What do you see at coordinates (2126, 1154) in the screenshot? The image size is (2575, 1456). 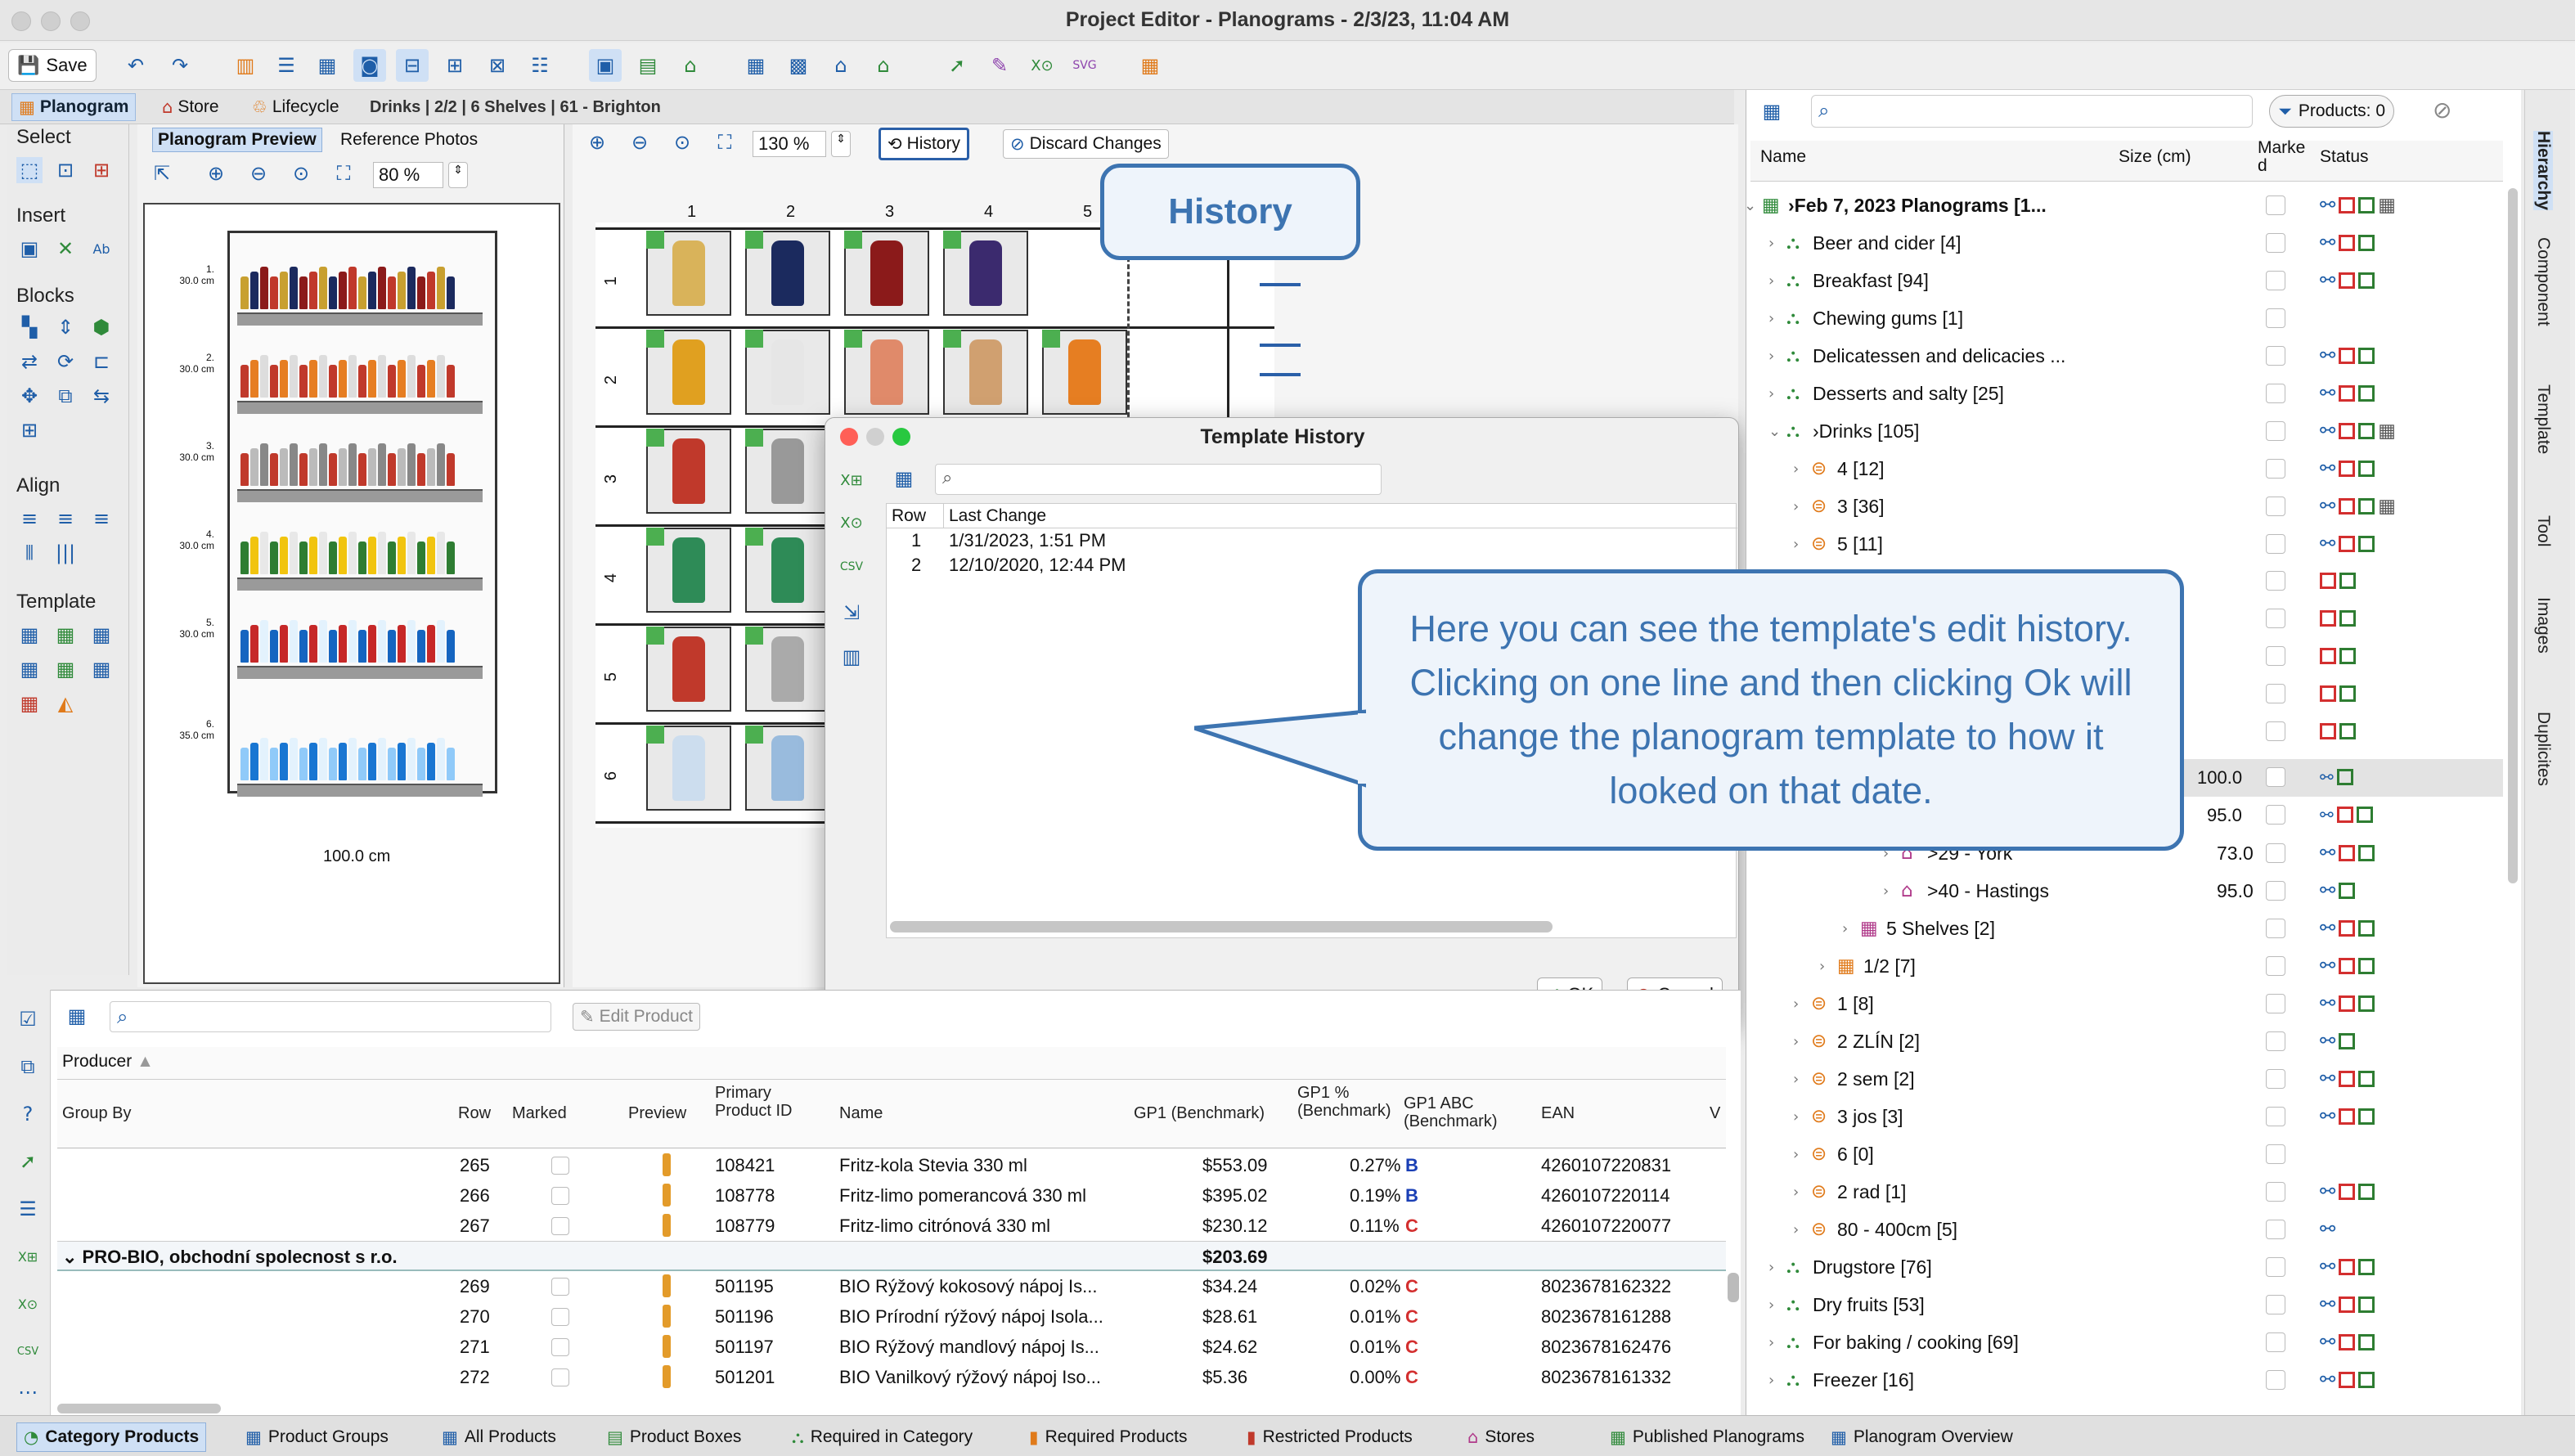 I see `tree-row: › ⊜ 6 [0]` at bounding box center [2126, 1154].